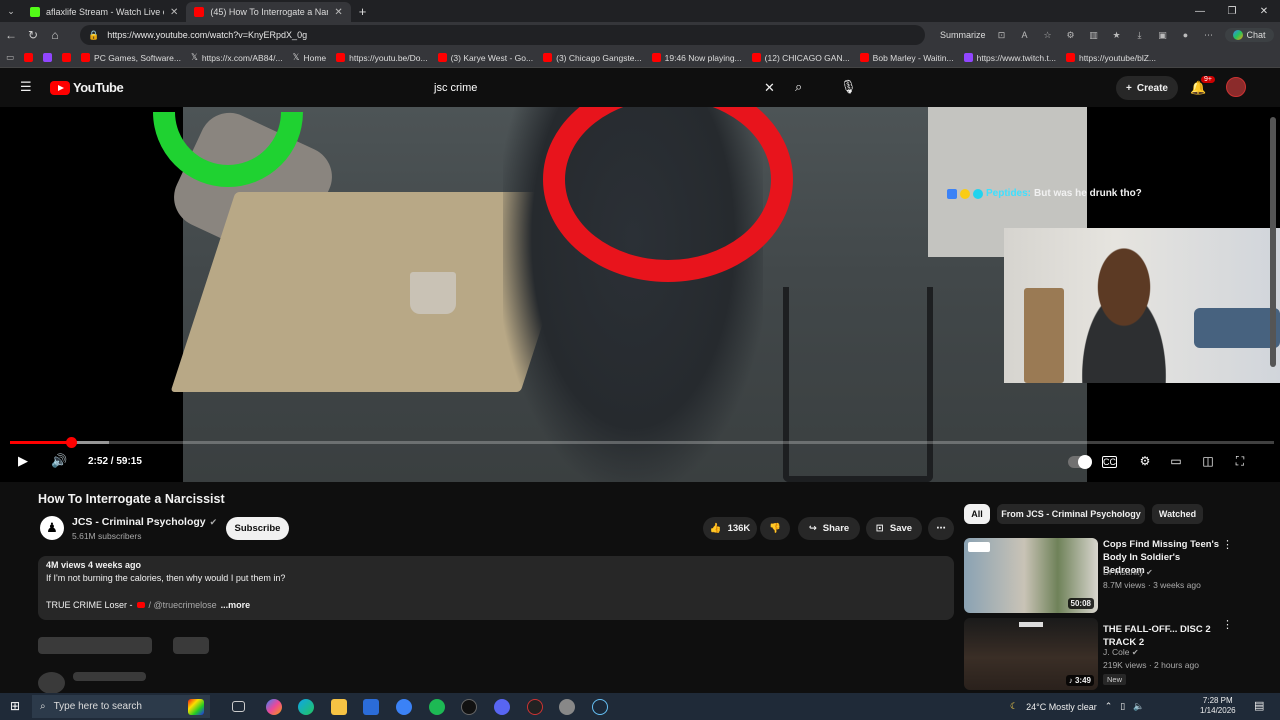  Describe the element at coordinates (977, 514) in the screenshot. I see `chip-all: All` at that location.